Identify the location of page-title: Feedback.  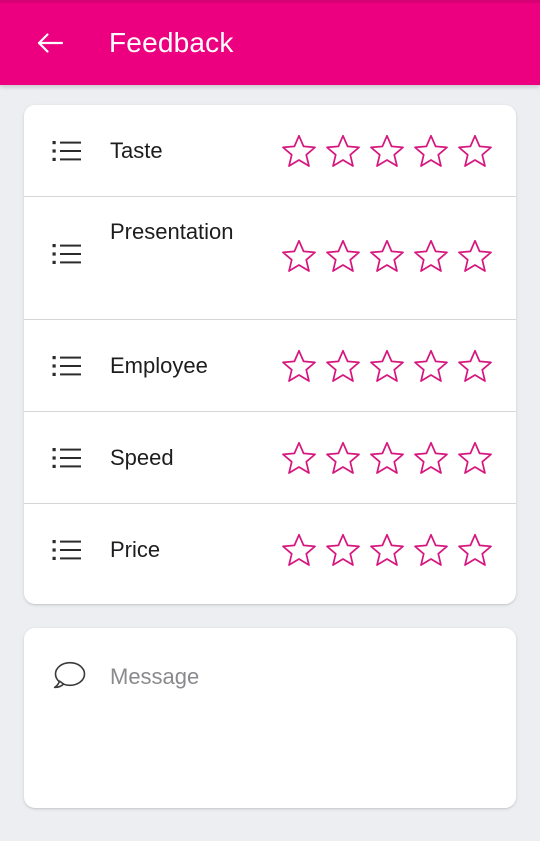
(171, 42).